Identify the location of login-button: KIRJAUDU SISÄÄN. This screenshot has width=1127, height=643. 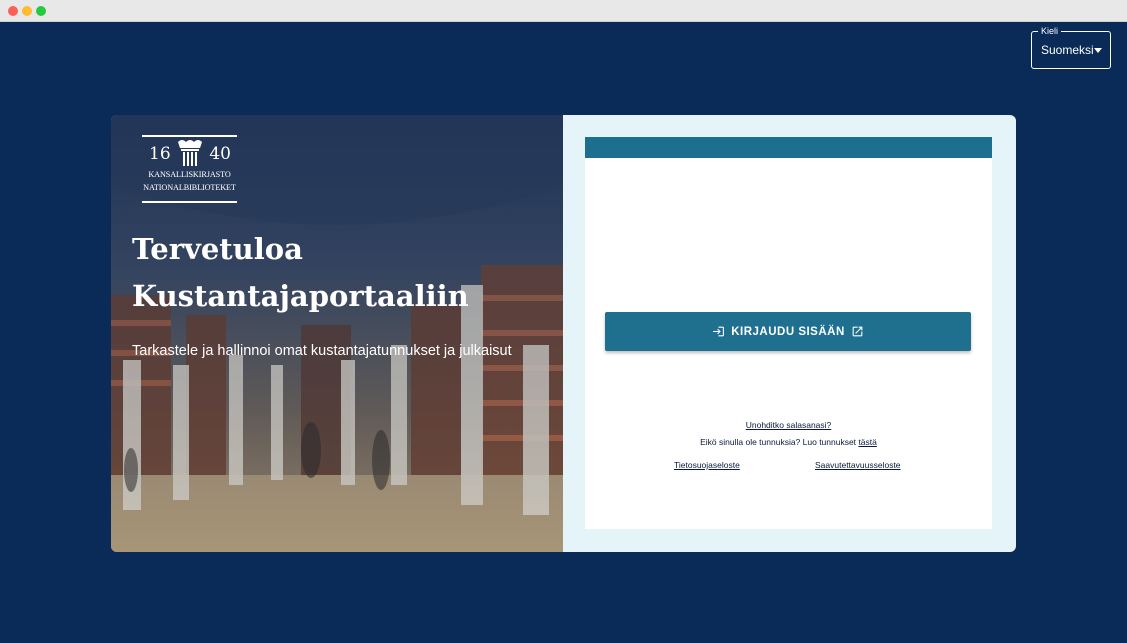
(788, 331).